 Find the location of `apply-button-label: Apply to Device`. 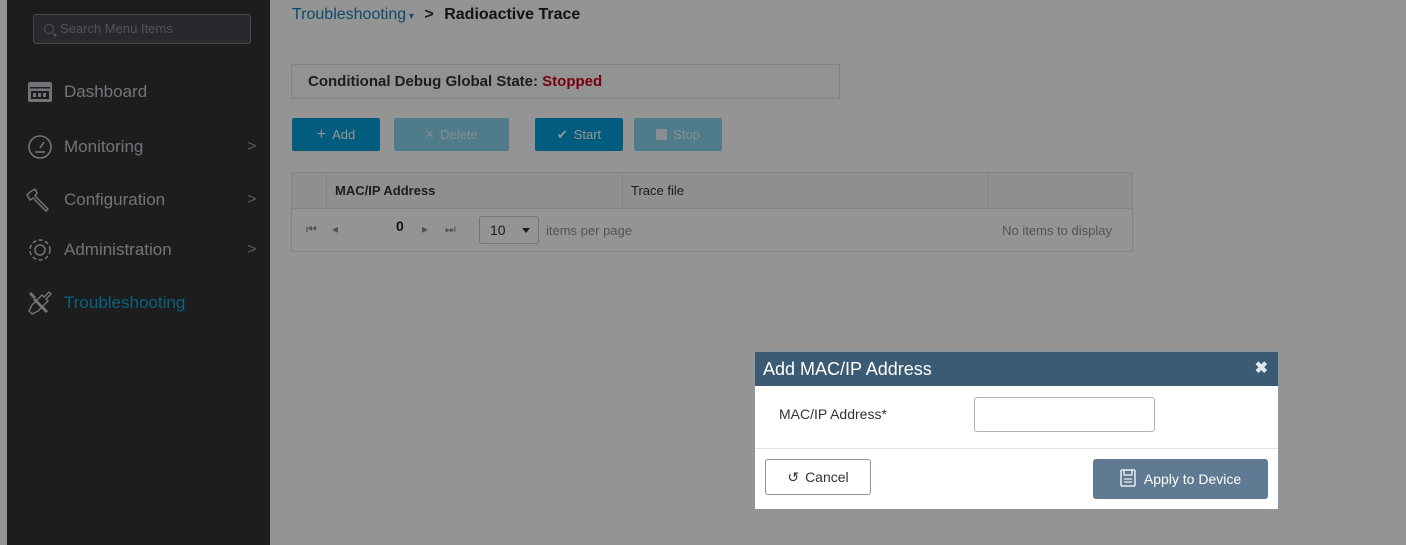

apply-button-label: Apply to Device is located at coordinates (1192, 479).